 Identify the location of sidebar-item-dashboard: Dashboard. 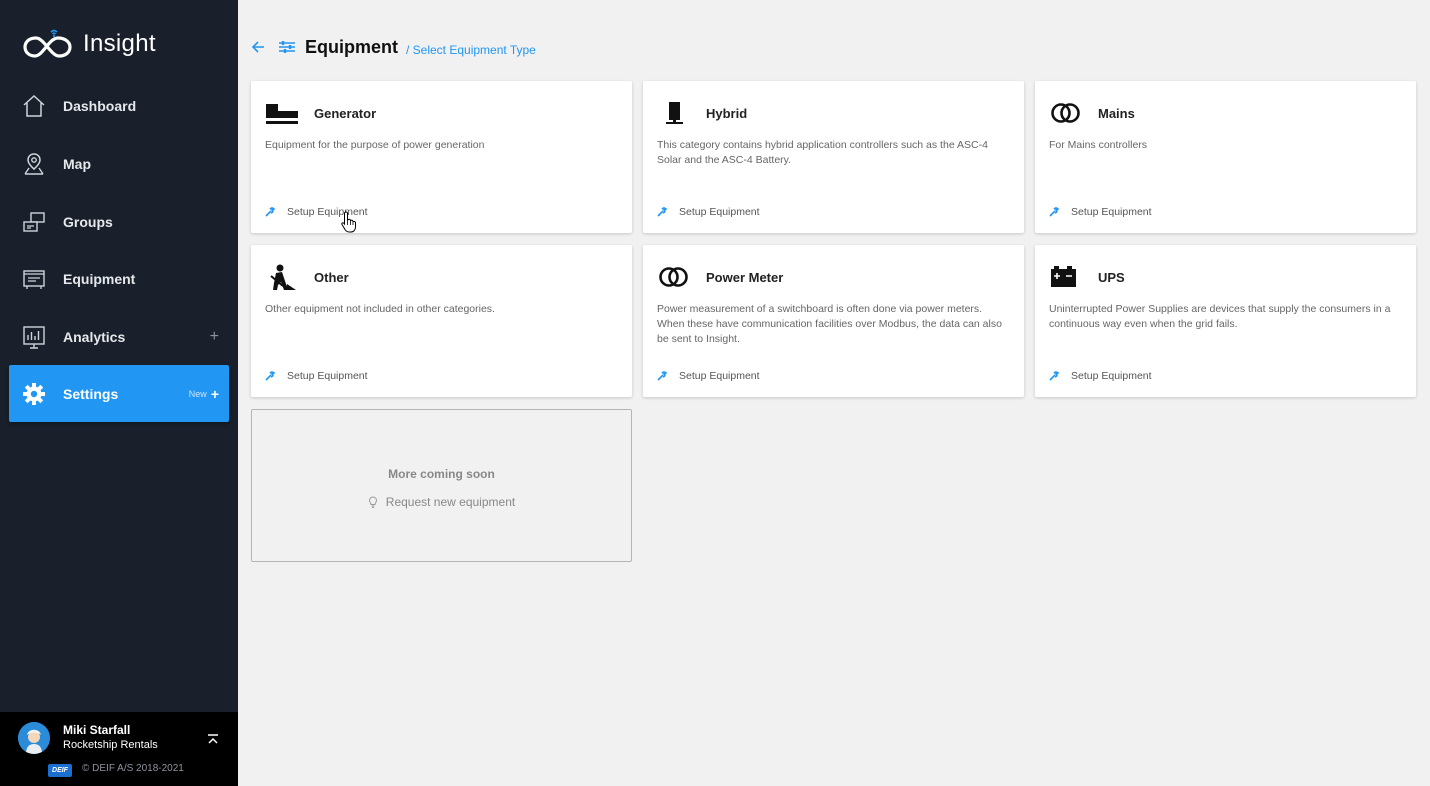
(119, 105).